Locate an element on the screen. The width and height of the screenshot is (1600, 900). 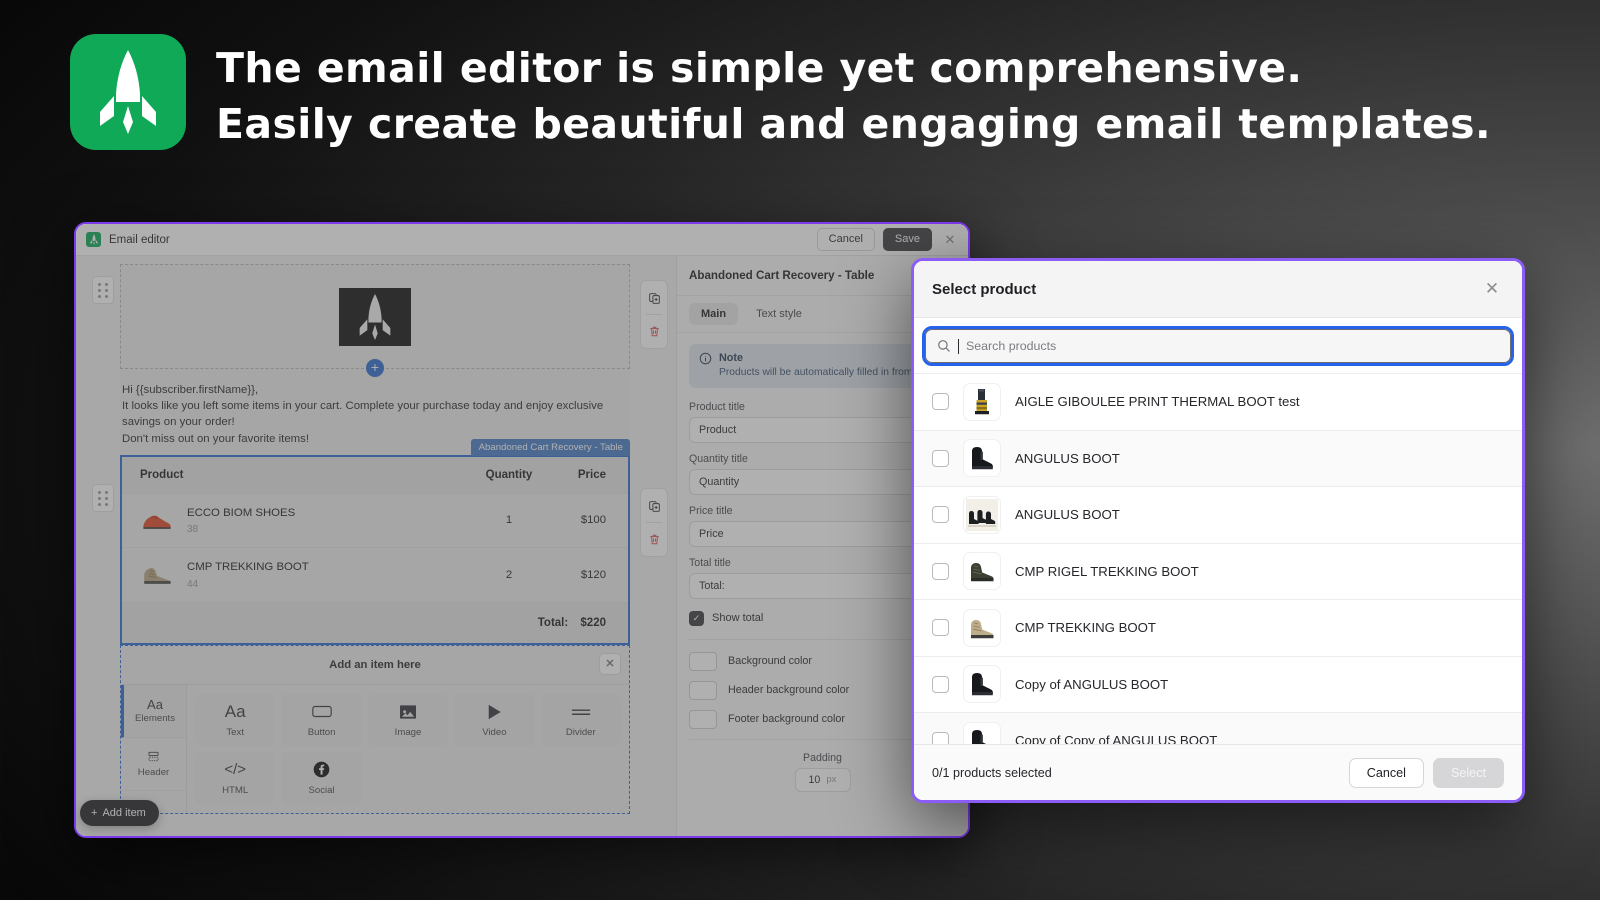
tab-text-style: Text style is located at coordinates (779, 314).